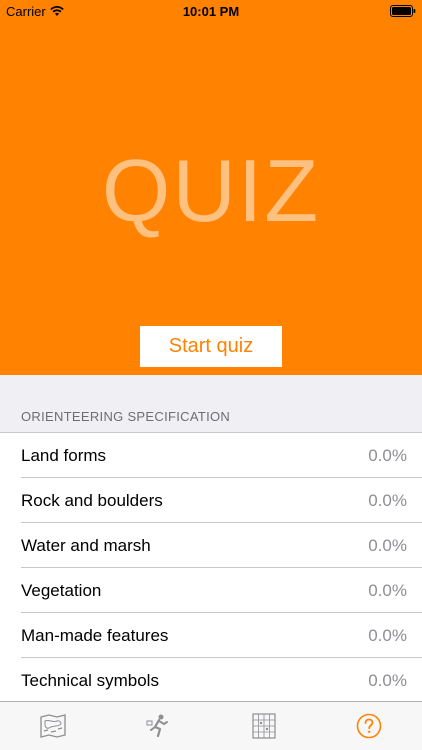  I want to click on category-label: Vegetation, so click(61, 590).